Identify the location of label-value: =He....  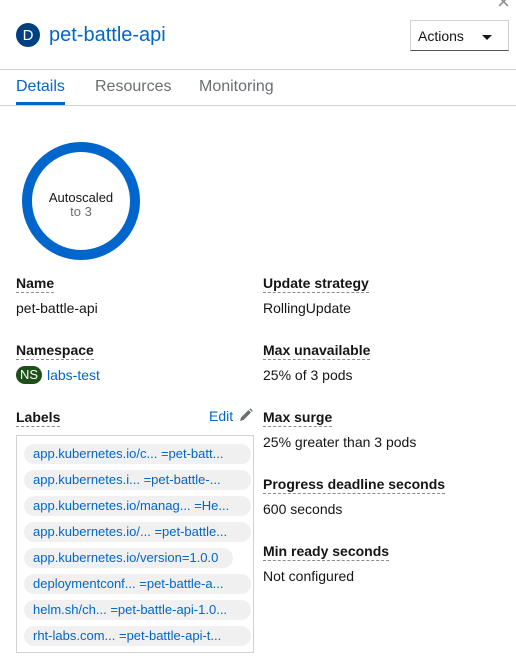
(212, 505).